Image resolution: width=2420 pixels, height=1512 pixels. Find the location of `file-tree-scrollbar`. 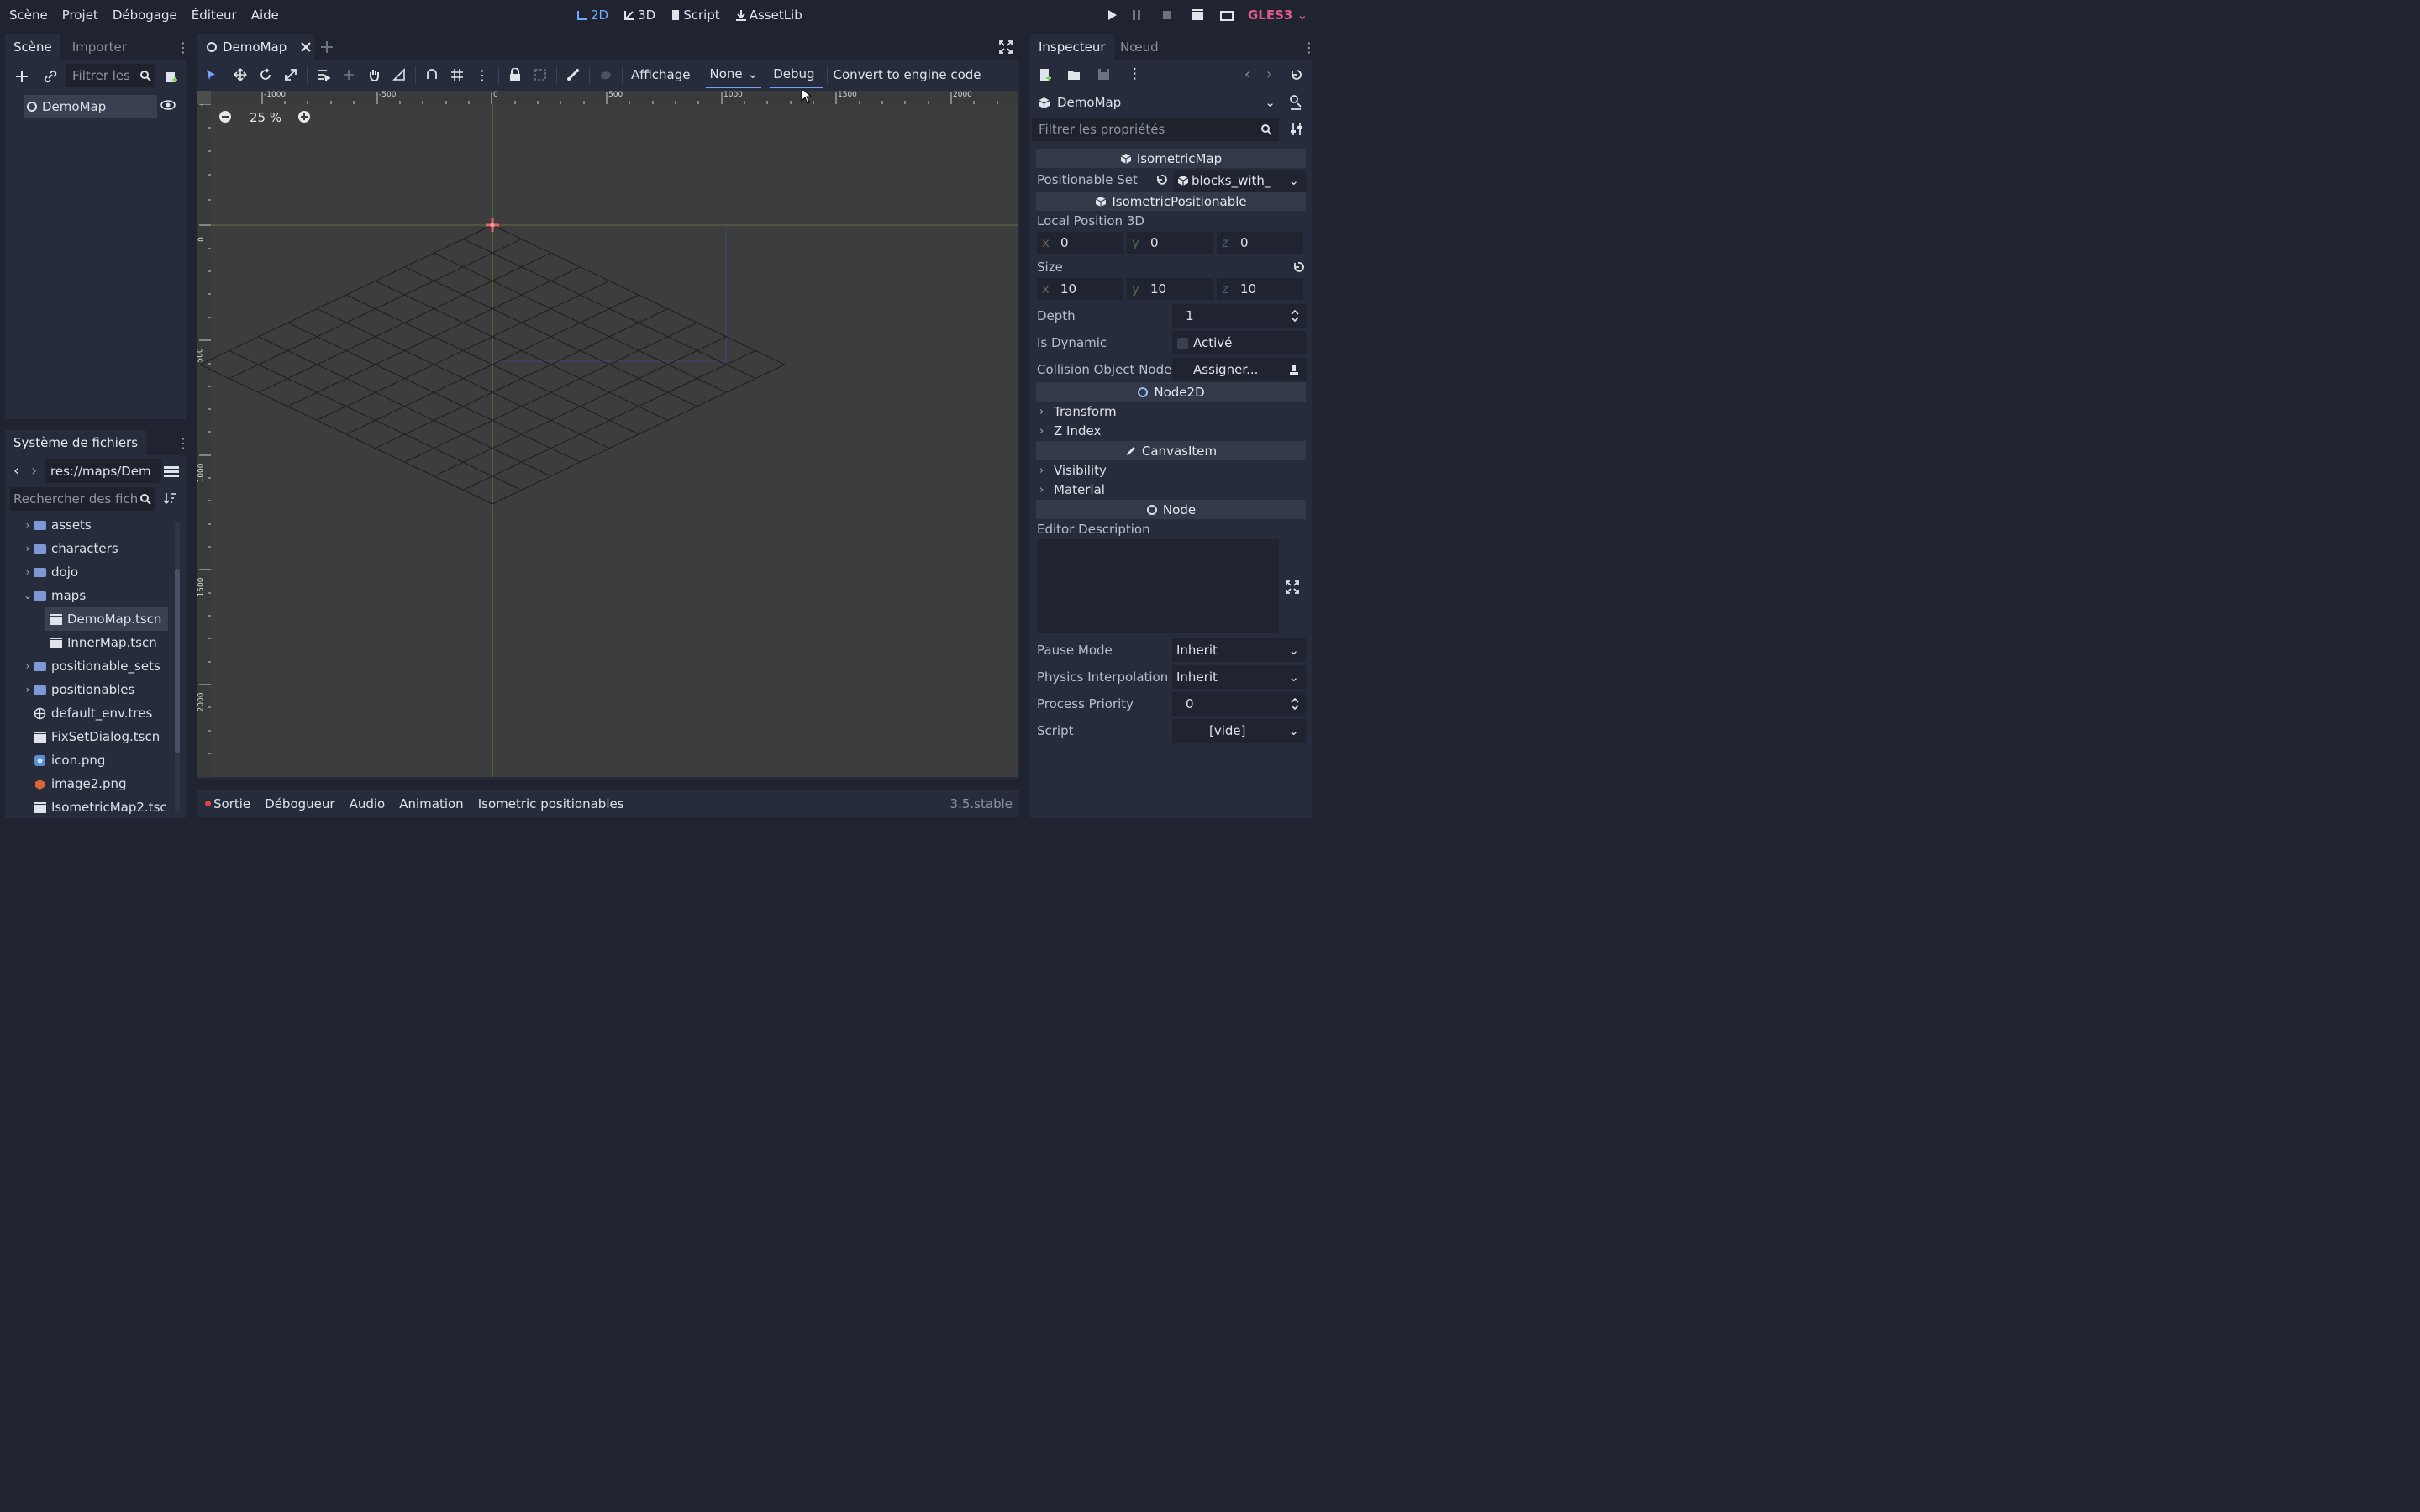

file-tree-scrollbar is located at coordinates (177, 667).